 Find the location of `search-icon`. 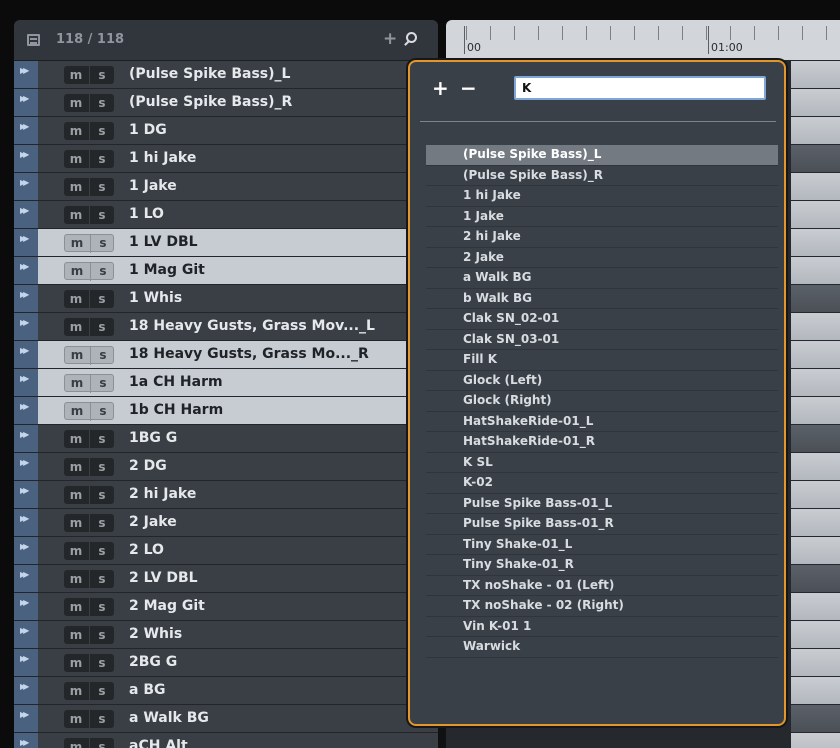

search-icon is located at coordinates (411, 37).